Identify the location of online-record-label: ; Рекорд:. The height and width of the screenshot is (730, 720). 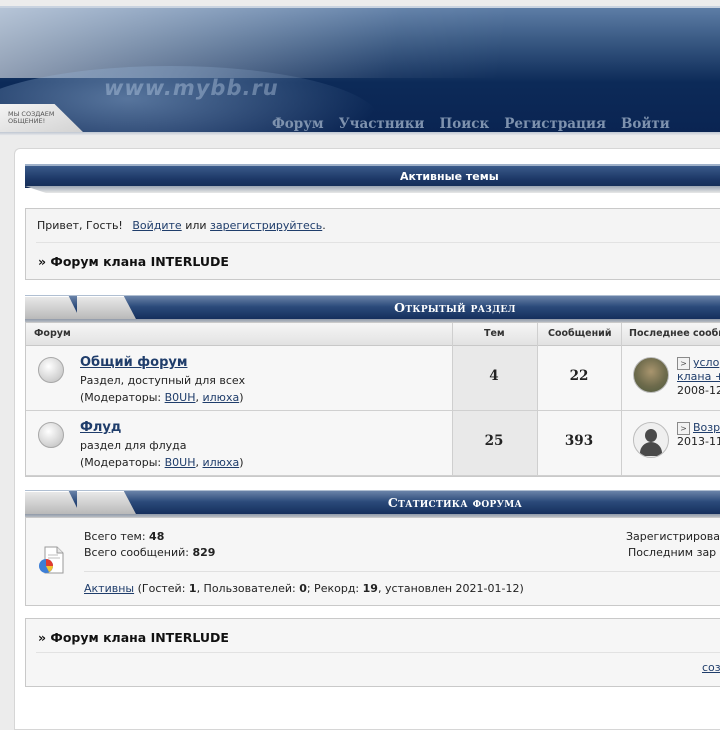
(334, 588).